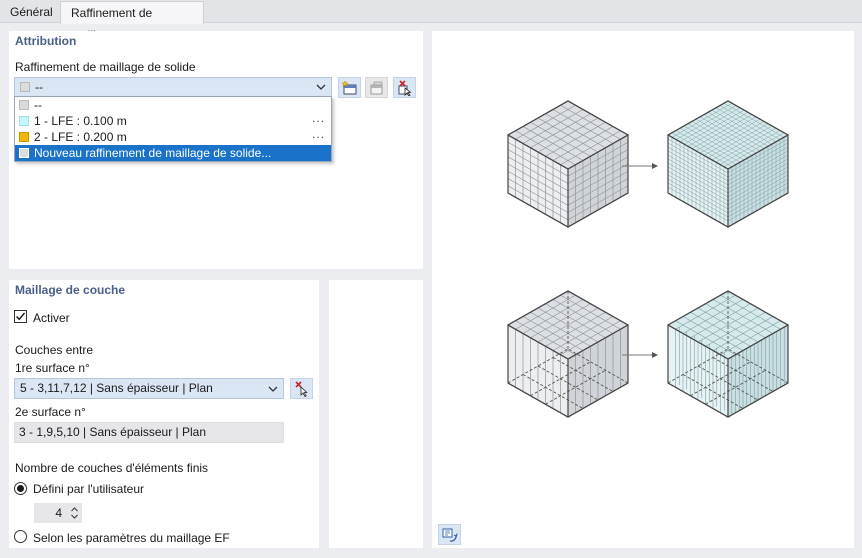 The width and height of the screenshot is (862, 558). I want to click on refresh-image-icon, so click(450, 535).